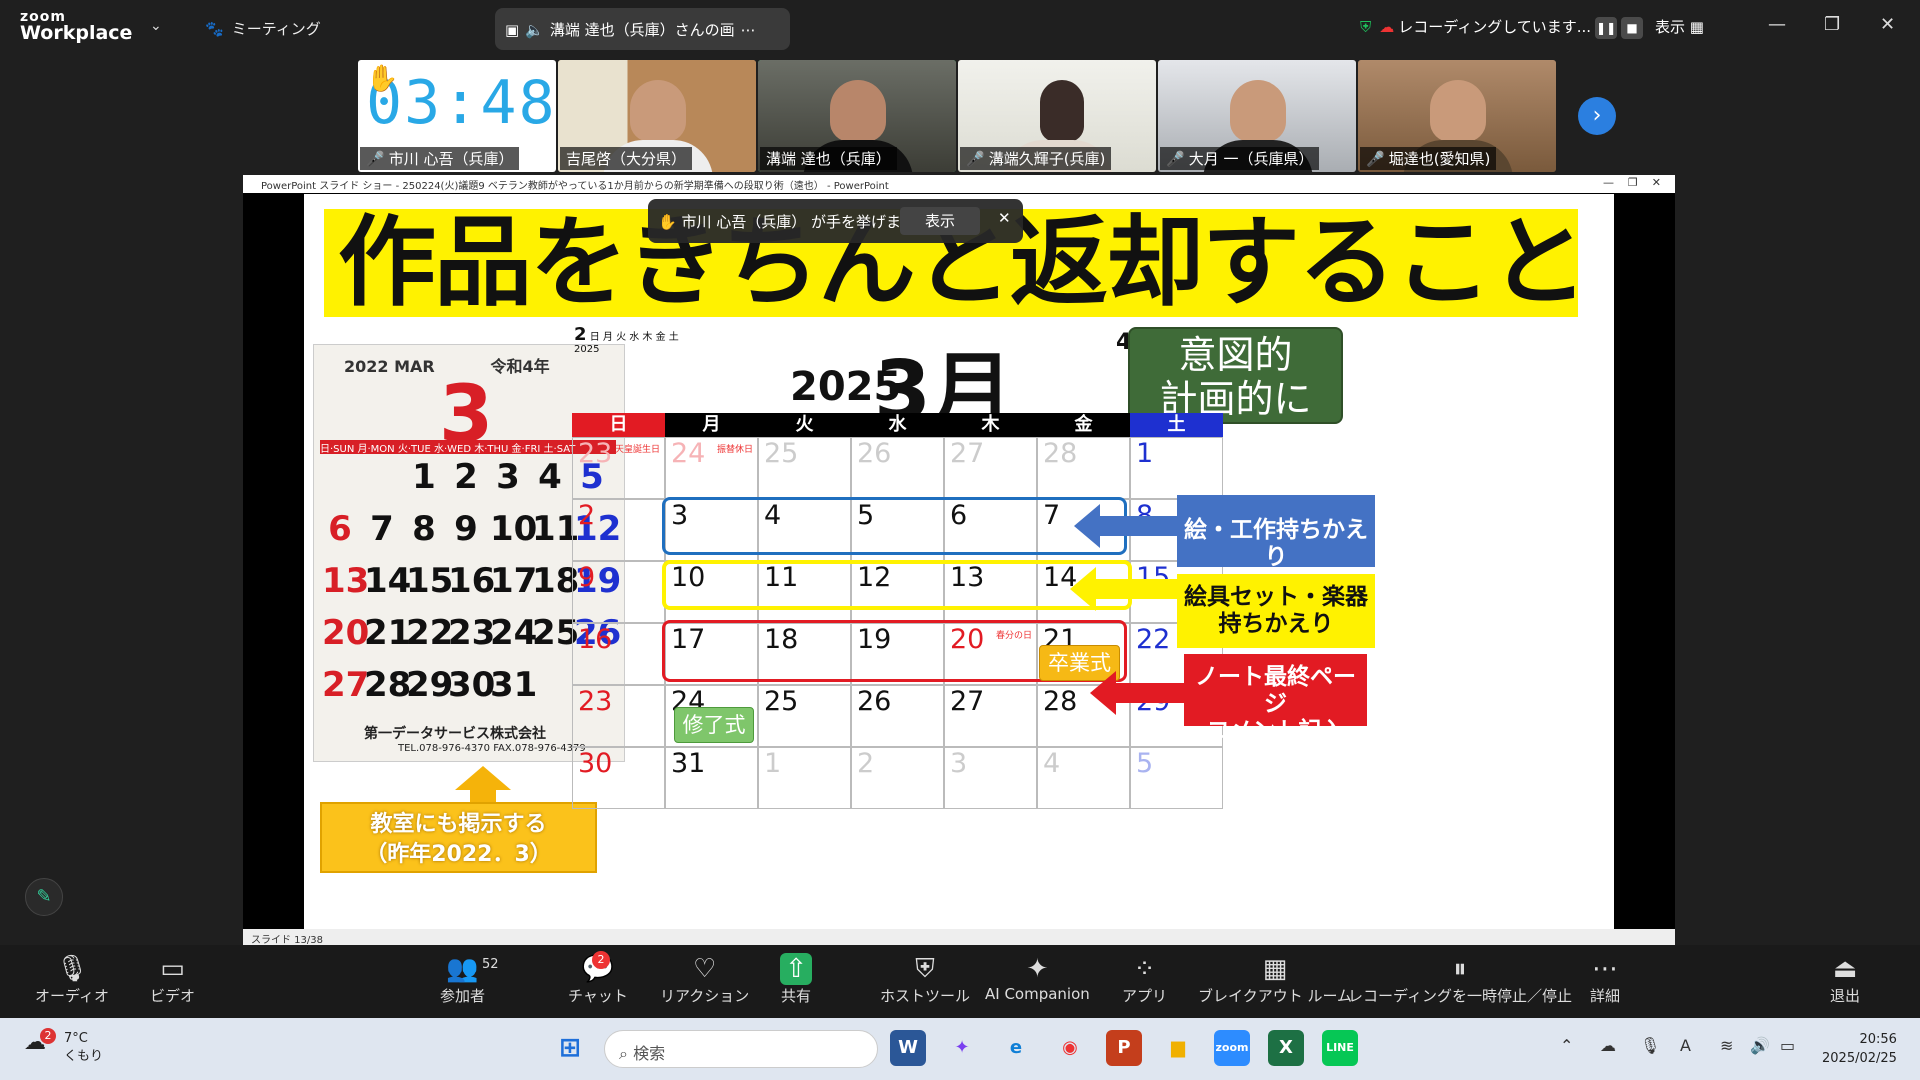  What do you see at coordinates (618, 530) in the screenshot?
I see `calendar-day: 2` at bounding box center [618, 530].